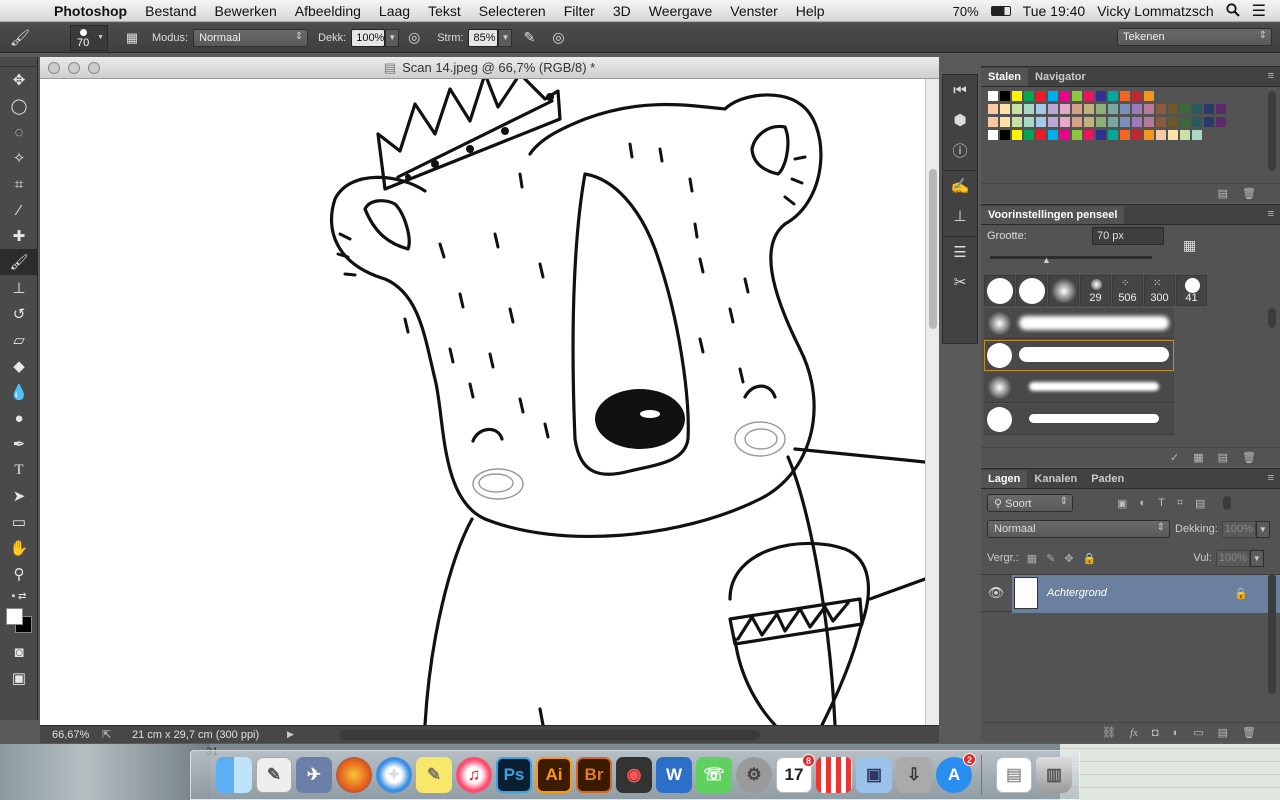 This screenshot has width=1280, height=800. I want to click on menu-filter: Filter, so click(579, 11).